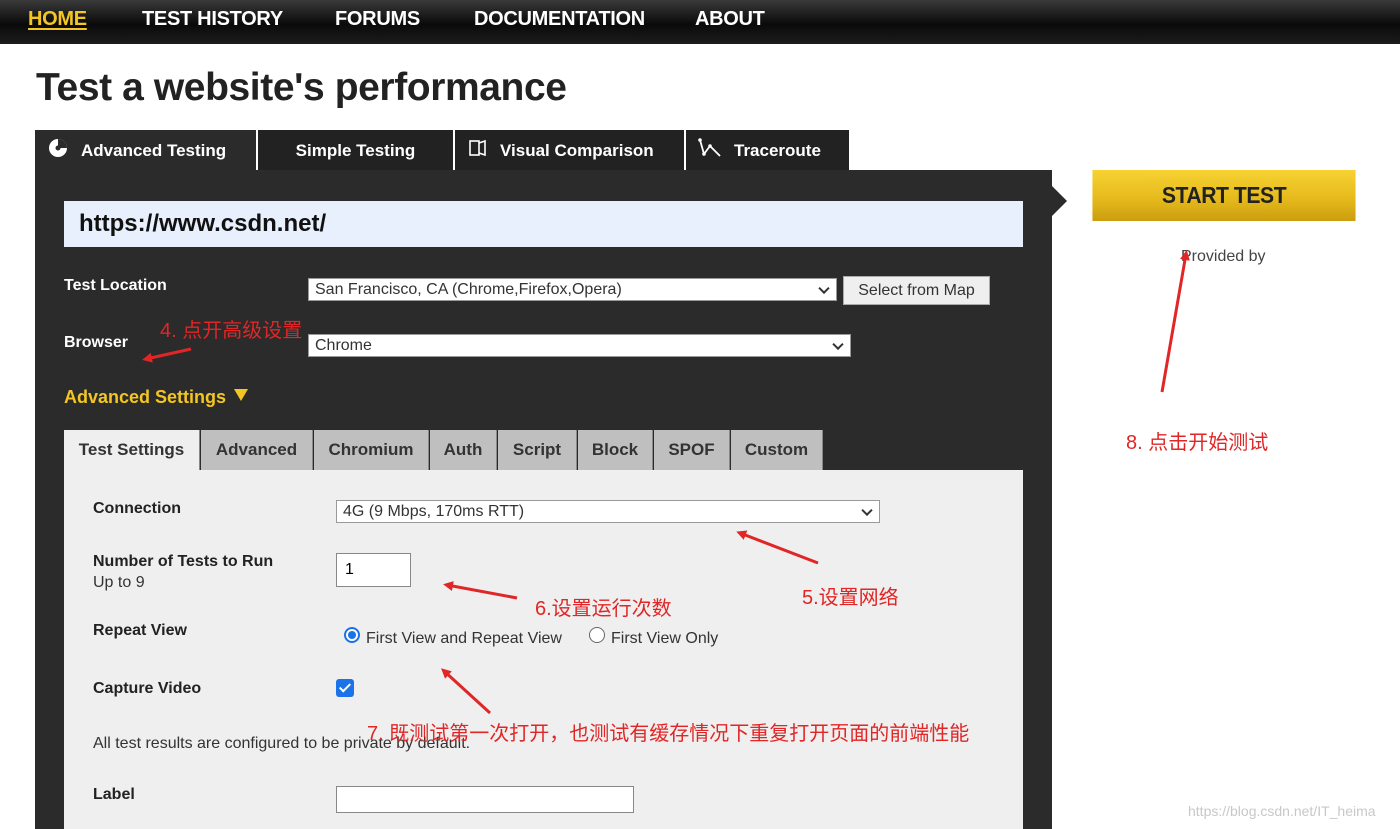 The width and height of the screenshot is (1400, 829). What do you see at coordinates (603, 609) in the screenshot?
I see `annotation-step6: 6.设置运行次数` at bounding box center [603, 609].